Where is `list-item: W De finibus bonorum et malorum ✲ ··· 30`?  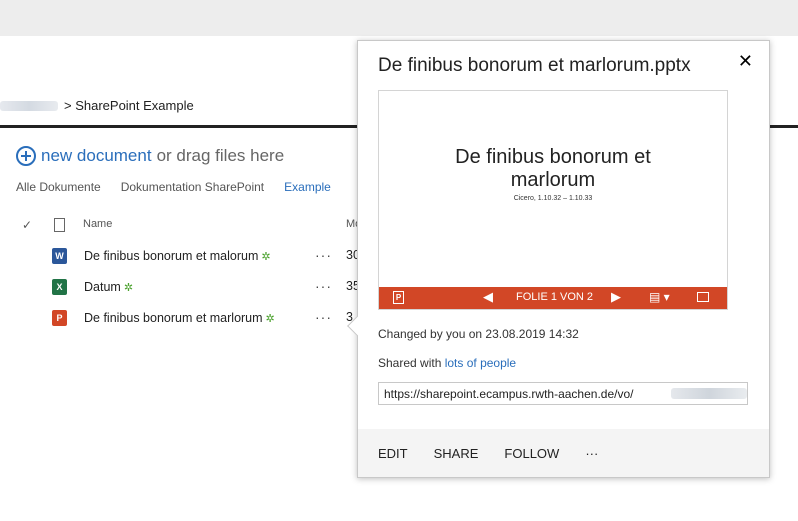
list-item: W De finibus bonorum et malorum ✲ ··· 30 is located at coordinates (180, 256).